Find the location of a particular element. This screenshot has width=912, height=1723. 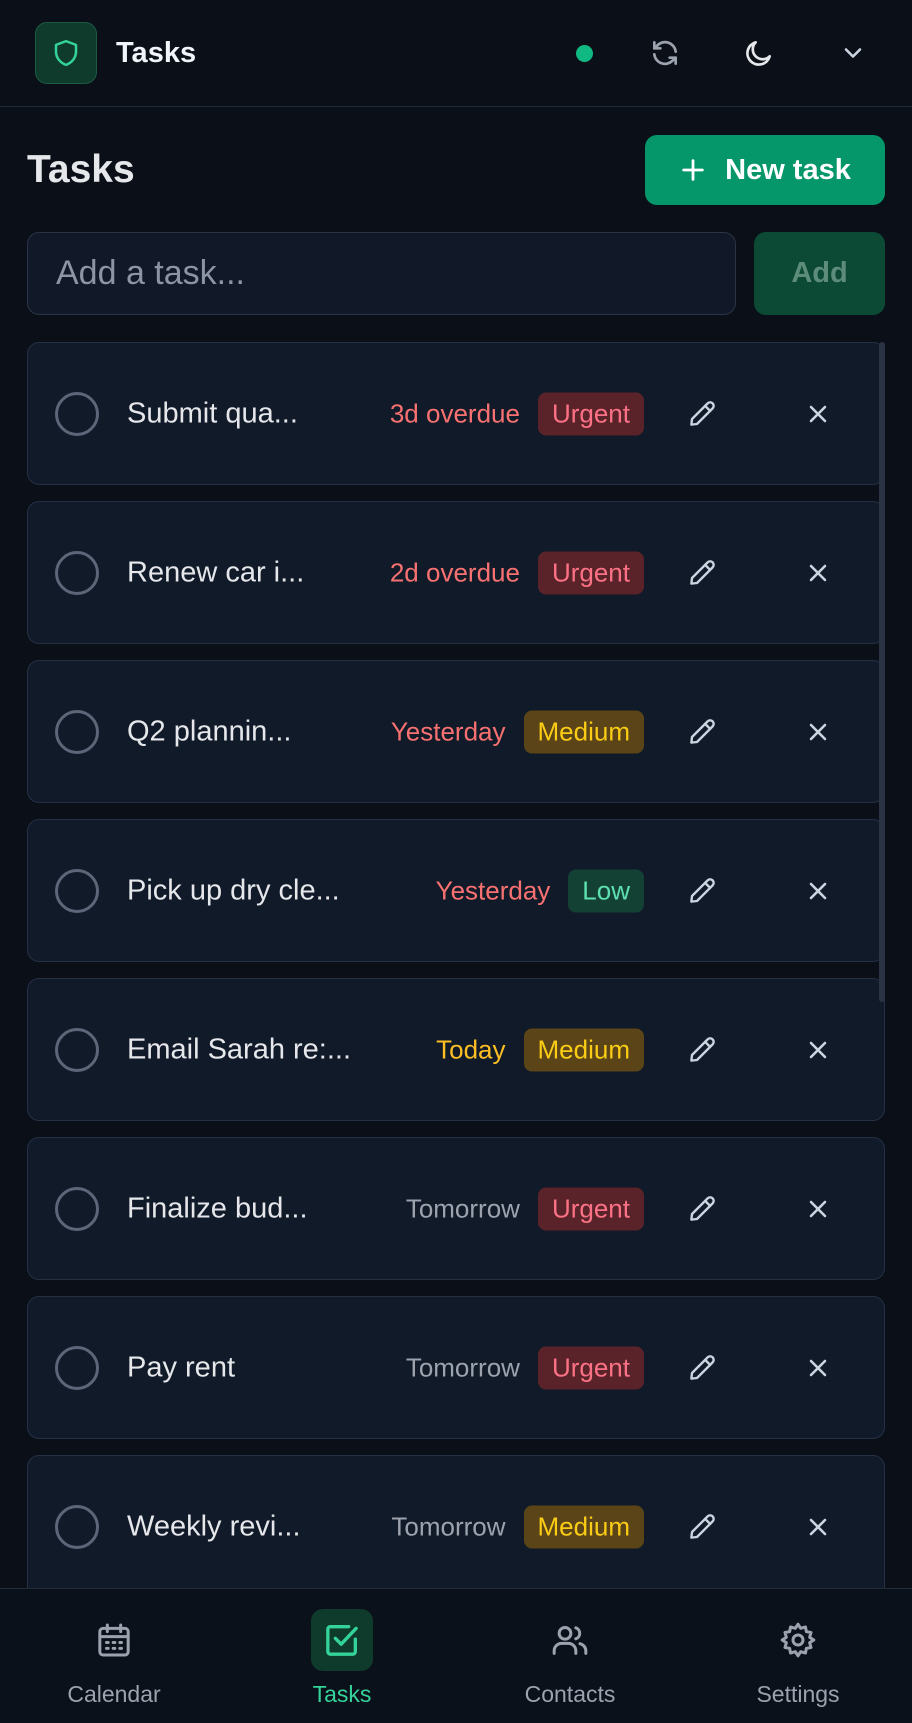

task-meta: 3d overdue Urgent is located at coordinates (517, 413).